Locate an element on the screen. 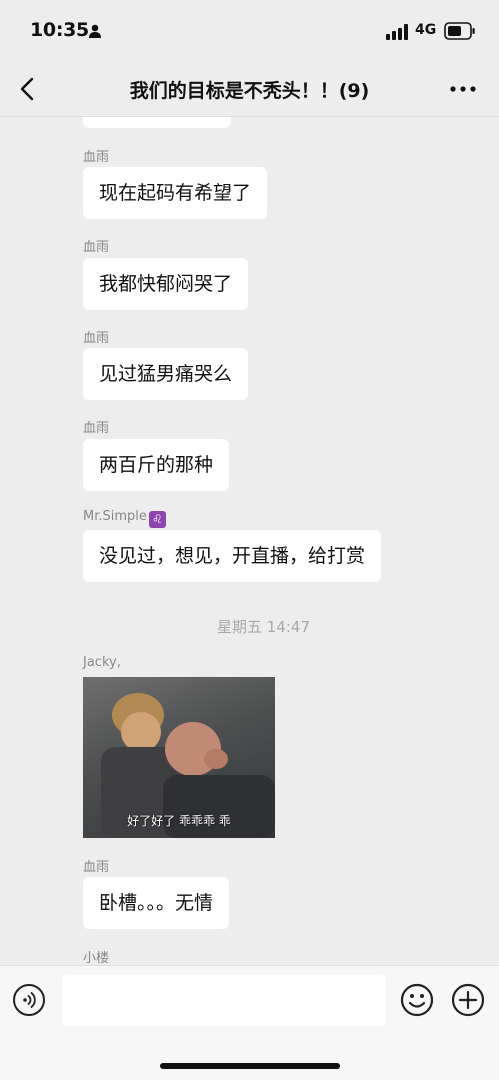 Image resolution: width=499 pixels, height=1080 pixels. voice-icon is located at coordinates (29, 1000).